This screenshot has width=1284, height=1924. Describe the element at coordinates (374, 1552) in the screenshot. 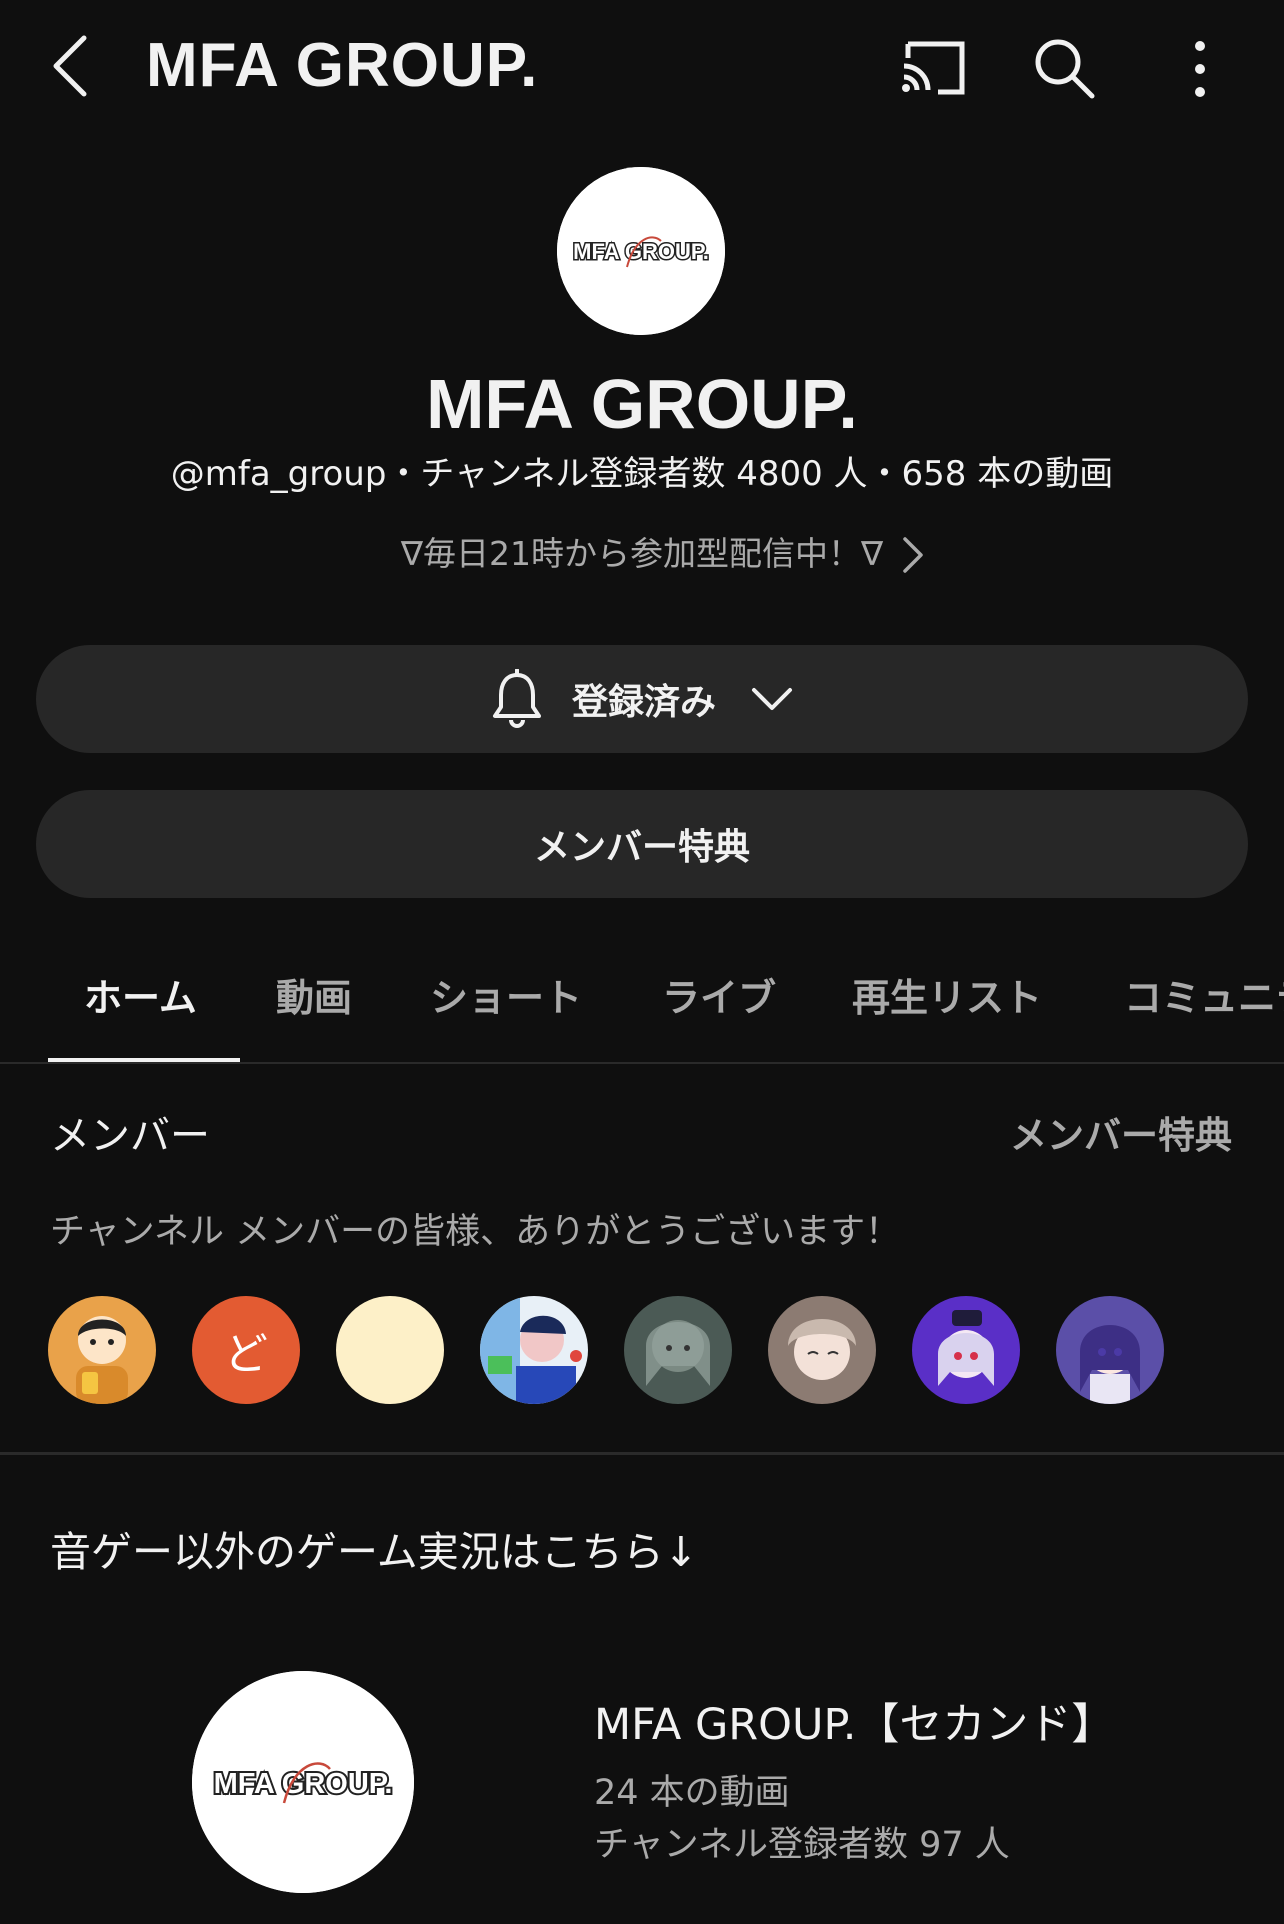

I see `featured-section-heading: 音ゲー以外のゲーム実況はこちら↓` at that location.